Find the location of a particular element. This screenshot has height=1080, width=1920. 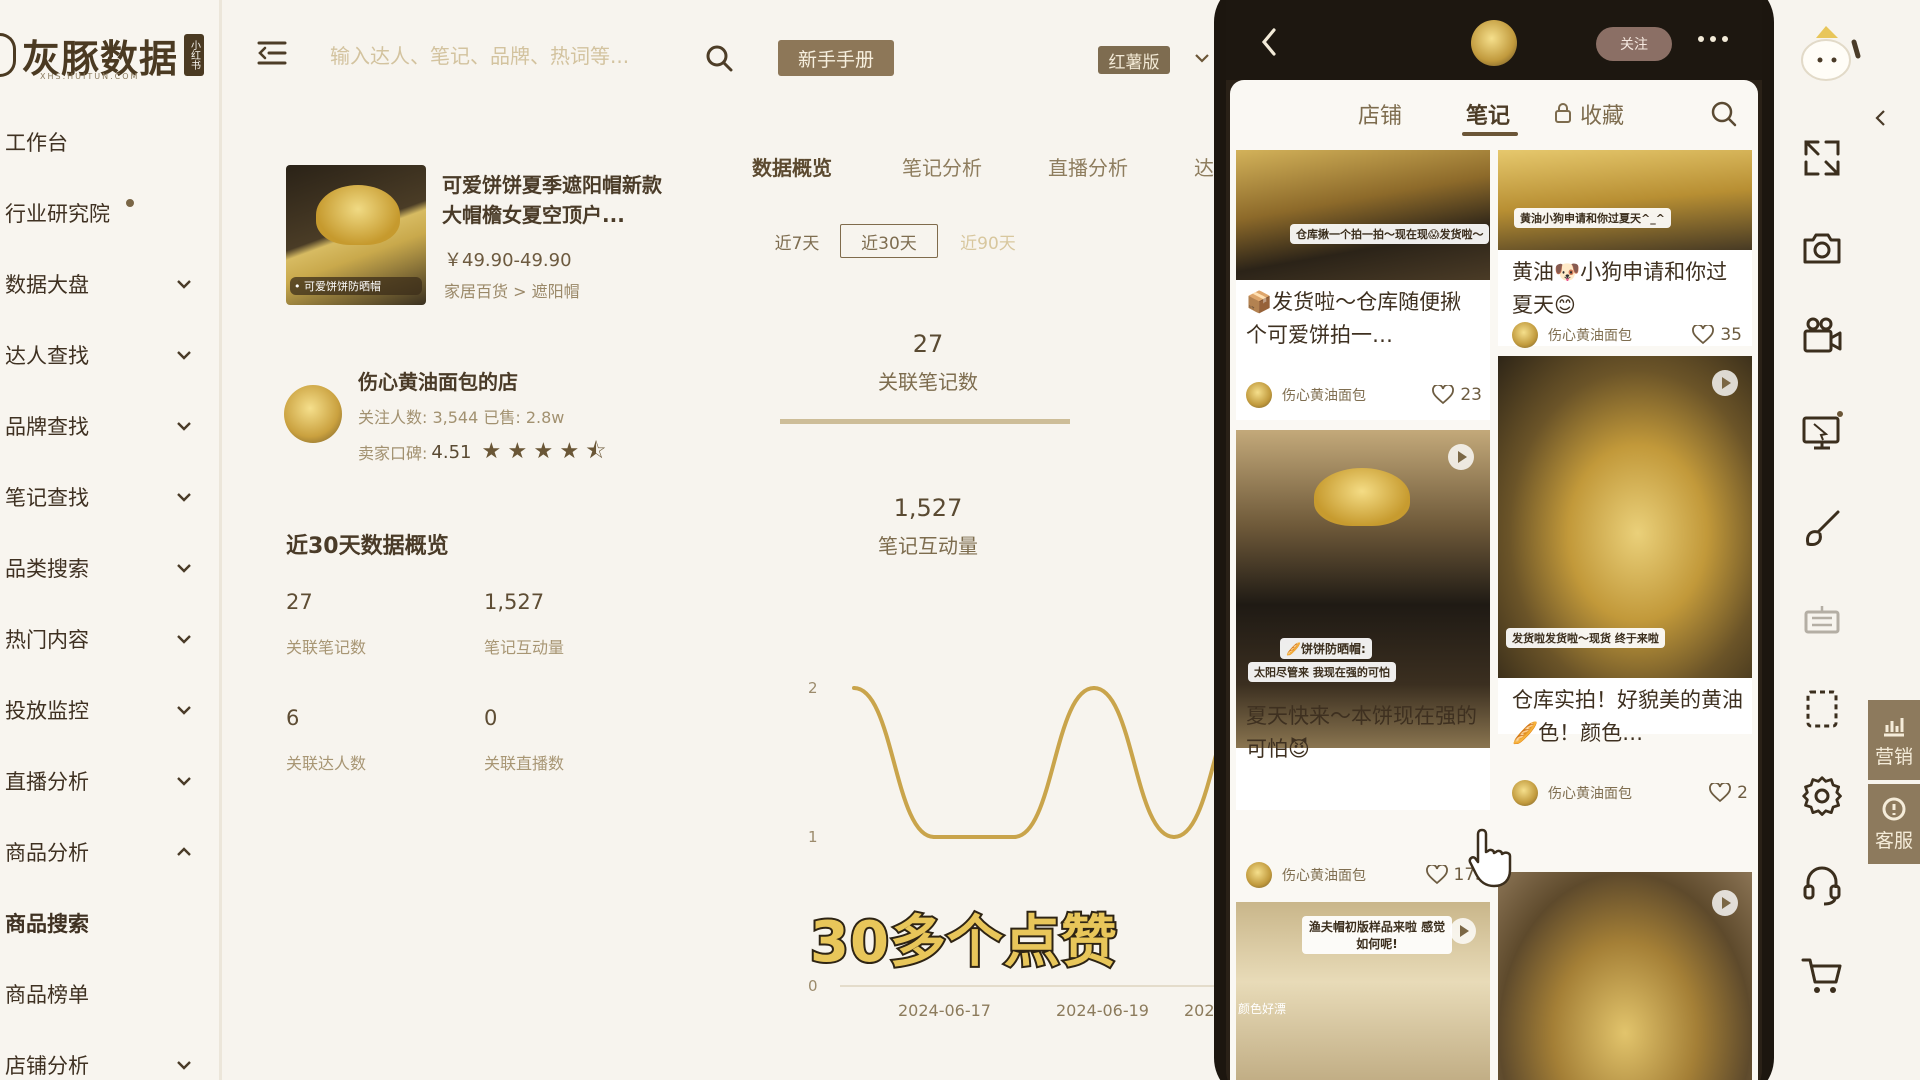

hat-shape is located at coordinates (1362, 497).